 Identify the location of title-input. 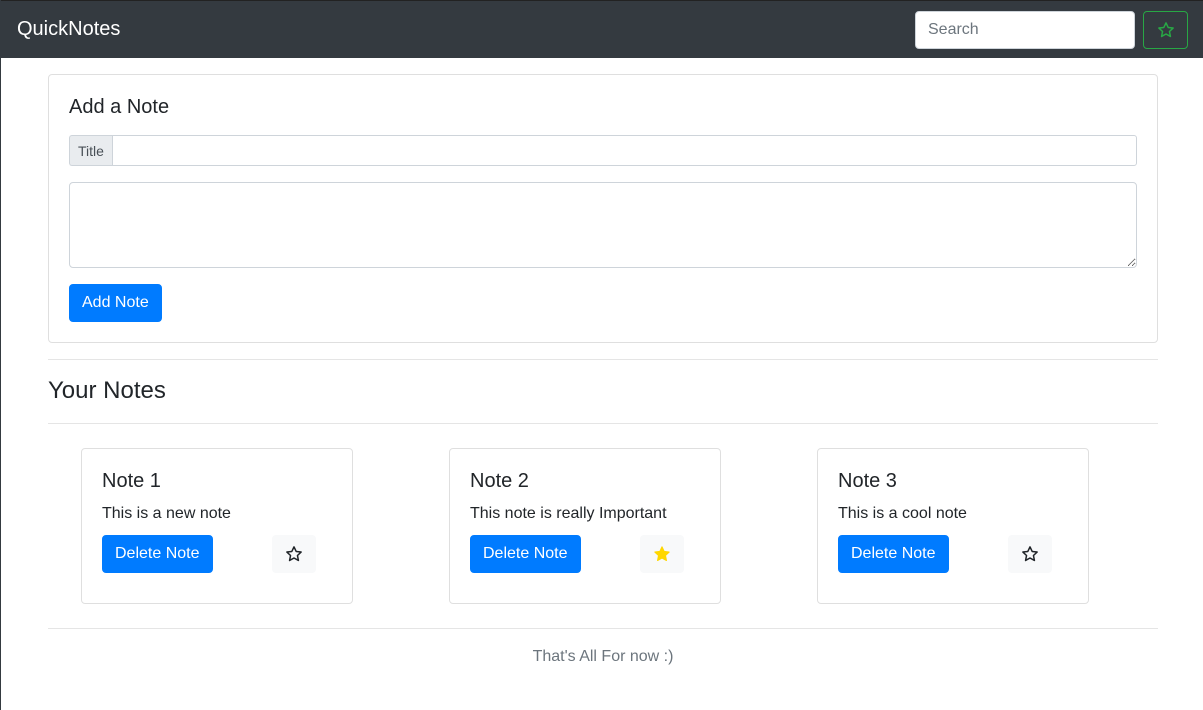
(624, 150).